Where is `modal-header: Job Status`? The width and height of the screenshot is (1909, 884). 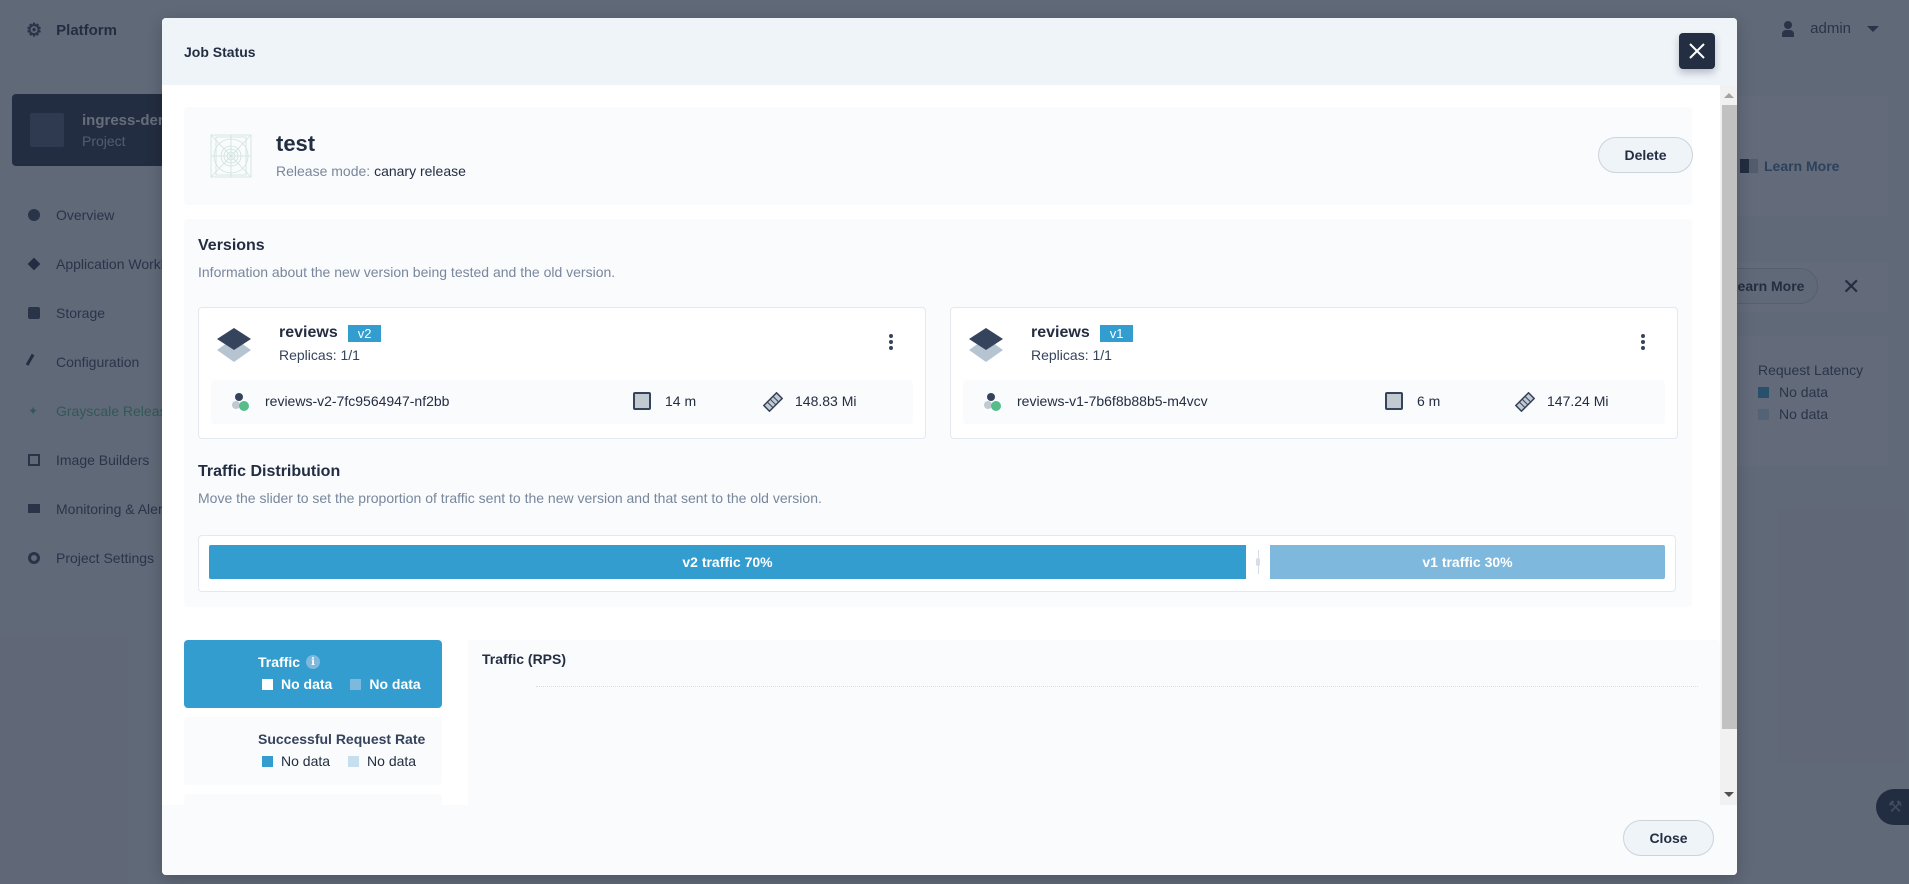 modal-header: Job Status is located at coordinates (949, 51).